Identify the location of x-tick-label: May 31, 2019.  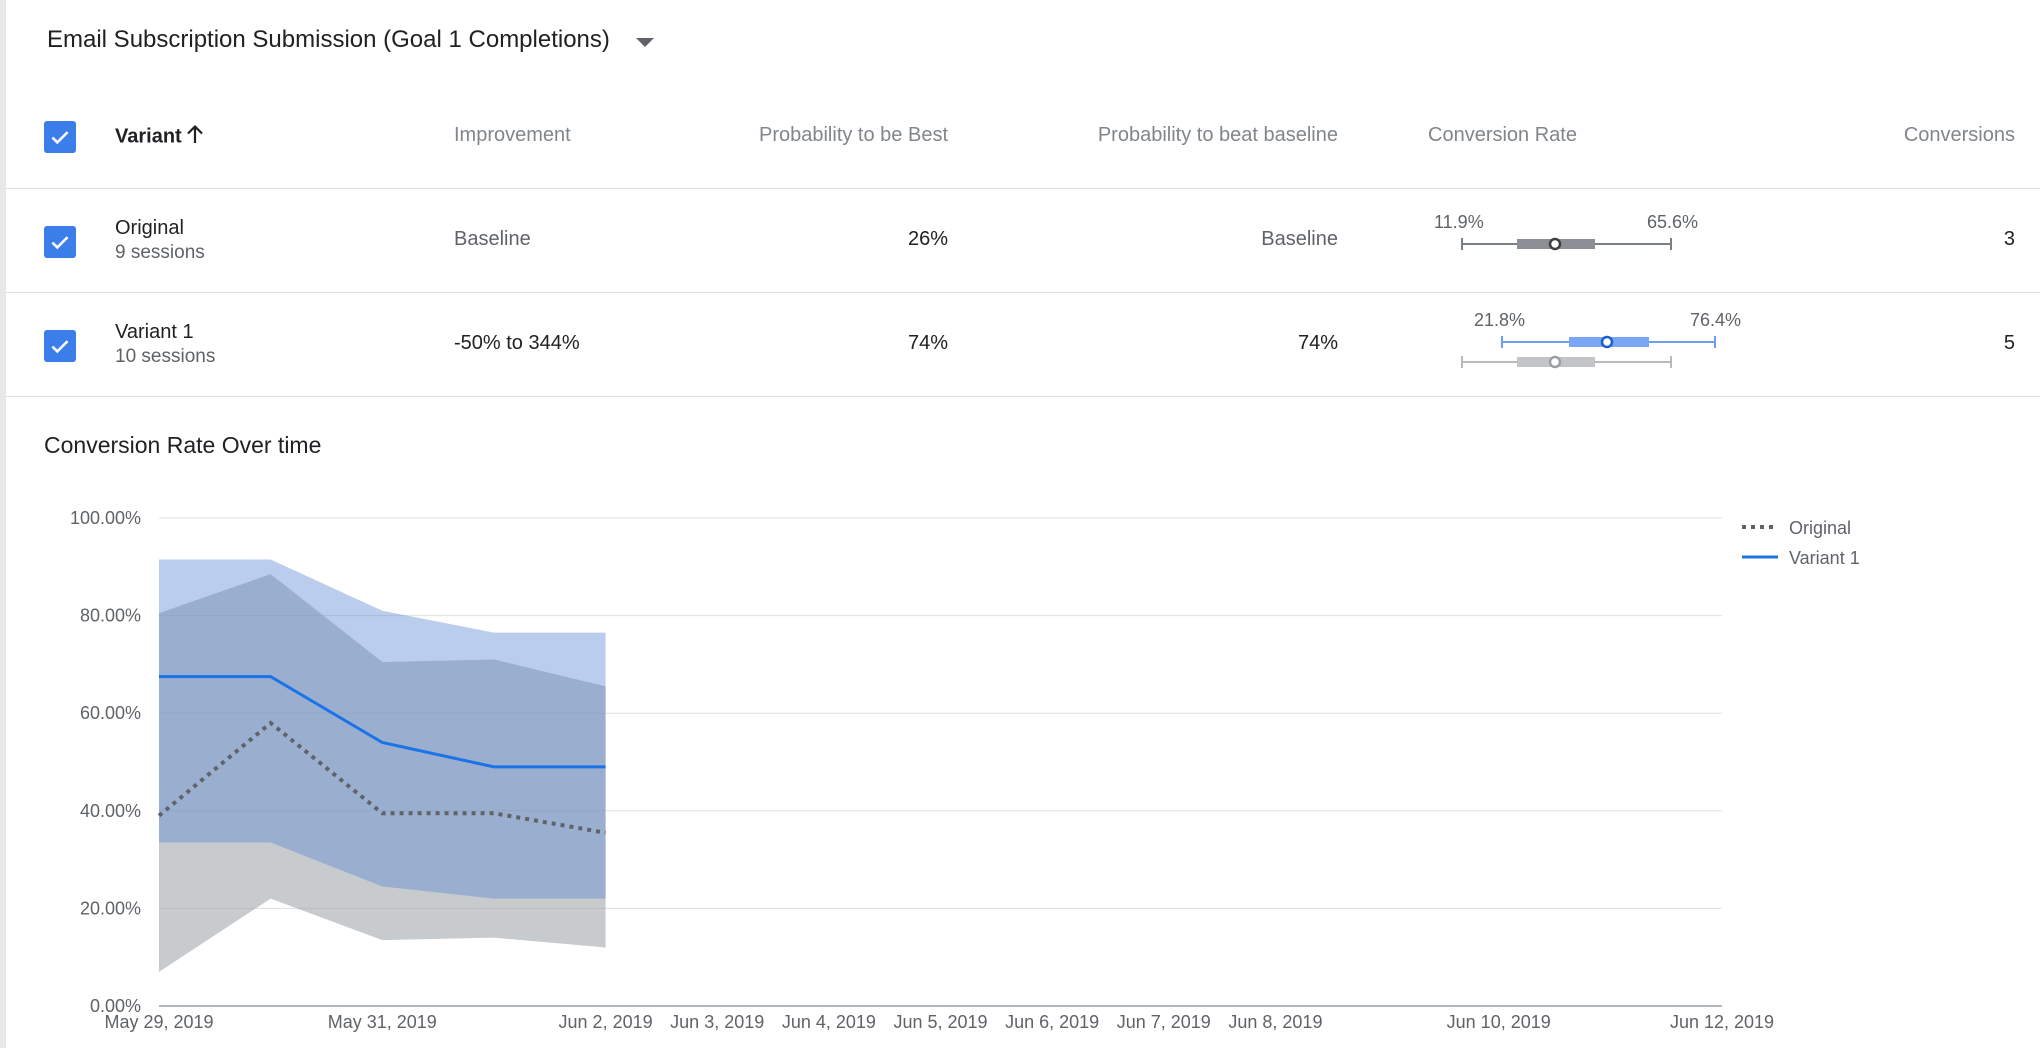
(382, 1022).